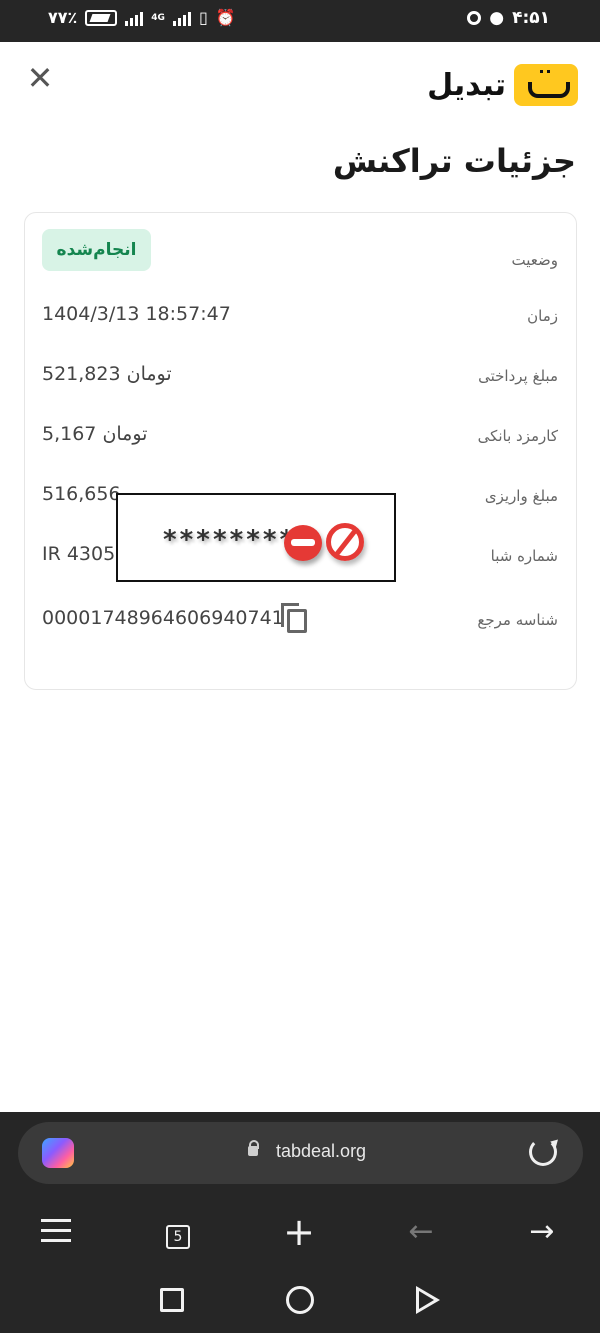  Describe the element at coordinates (300, 257) in the screenshot. I see `row-status: وضعیت انجام‌شده` at that location.